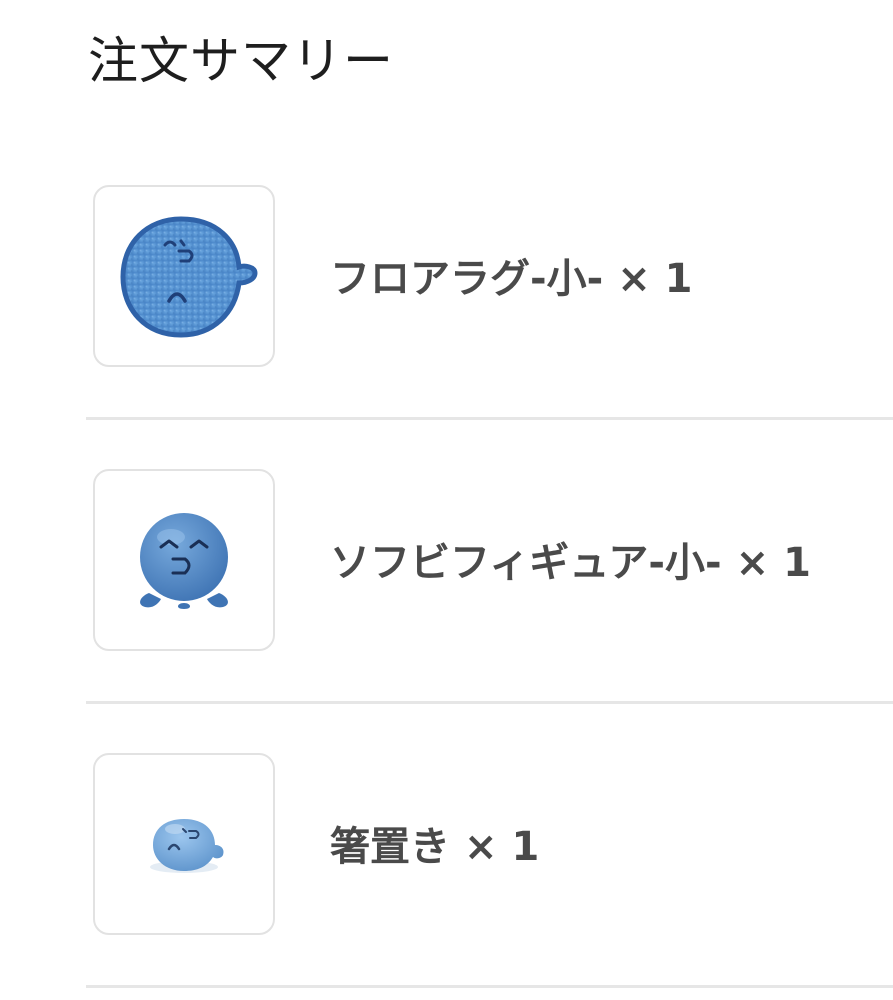 Image resolution: width=893 pixels, height=1000 pixels. I want to click on blue-vinyl-figure-image, so click(184, 561).